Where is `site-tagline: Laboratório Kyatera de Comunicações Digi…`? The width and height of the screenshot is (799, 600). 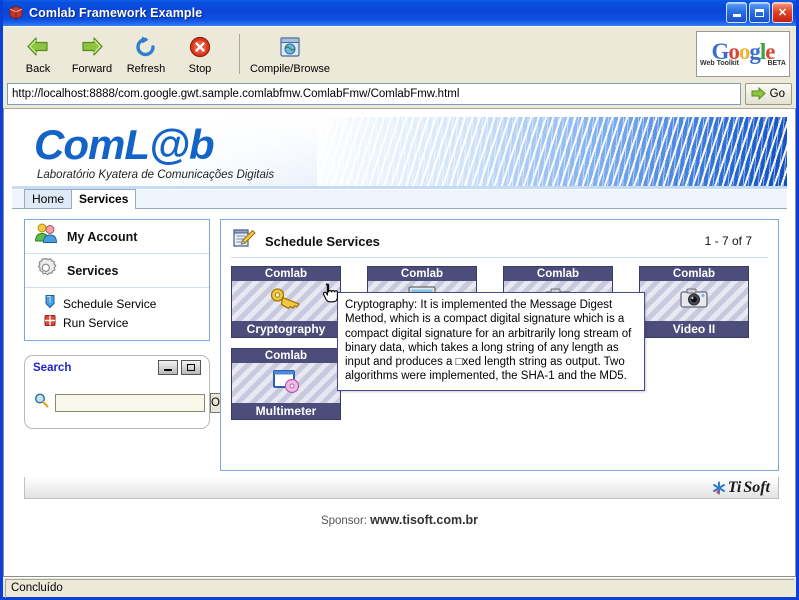
site-tagline: Laboratório Kyatera de Comunicações Digi… is located at coordinates (156, 175).